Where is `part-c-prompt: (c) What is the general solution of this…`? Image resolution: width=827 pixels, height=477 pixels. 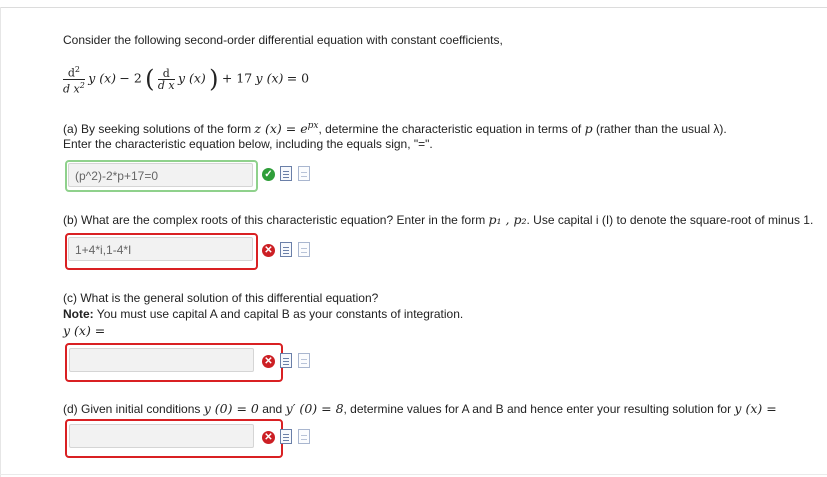 part-c-prompt: (c) What is the general solution of this… is located at coordinates (221, 298).